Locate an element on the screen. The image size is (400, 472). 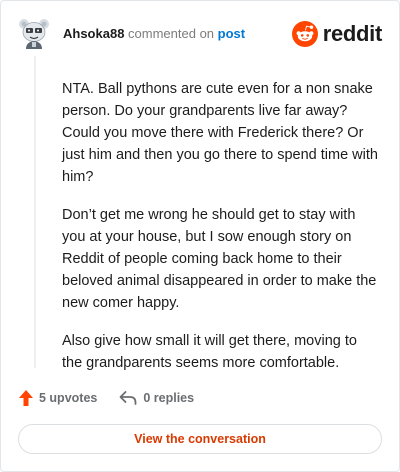
post-link: post is located at coordinates (231, 33).